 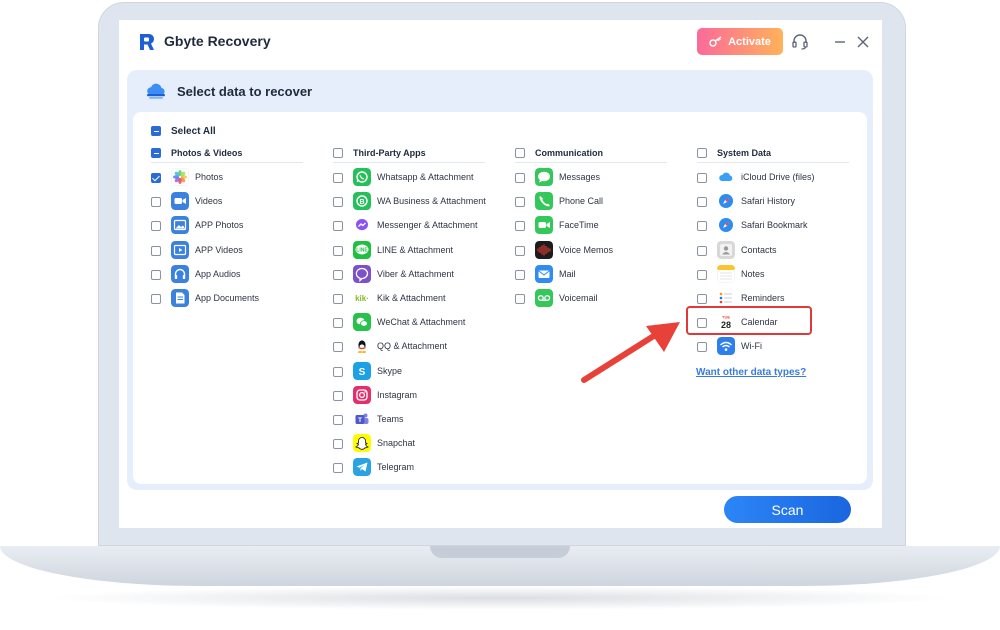 What do you see at coordinates (219, 249) in the screenshot?
I see `item-label: APP Videos` at bounding box center [219, 249].